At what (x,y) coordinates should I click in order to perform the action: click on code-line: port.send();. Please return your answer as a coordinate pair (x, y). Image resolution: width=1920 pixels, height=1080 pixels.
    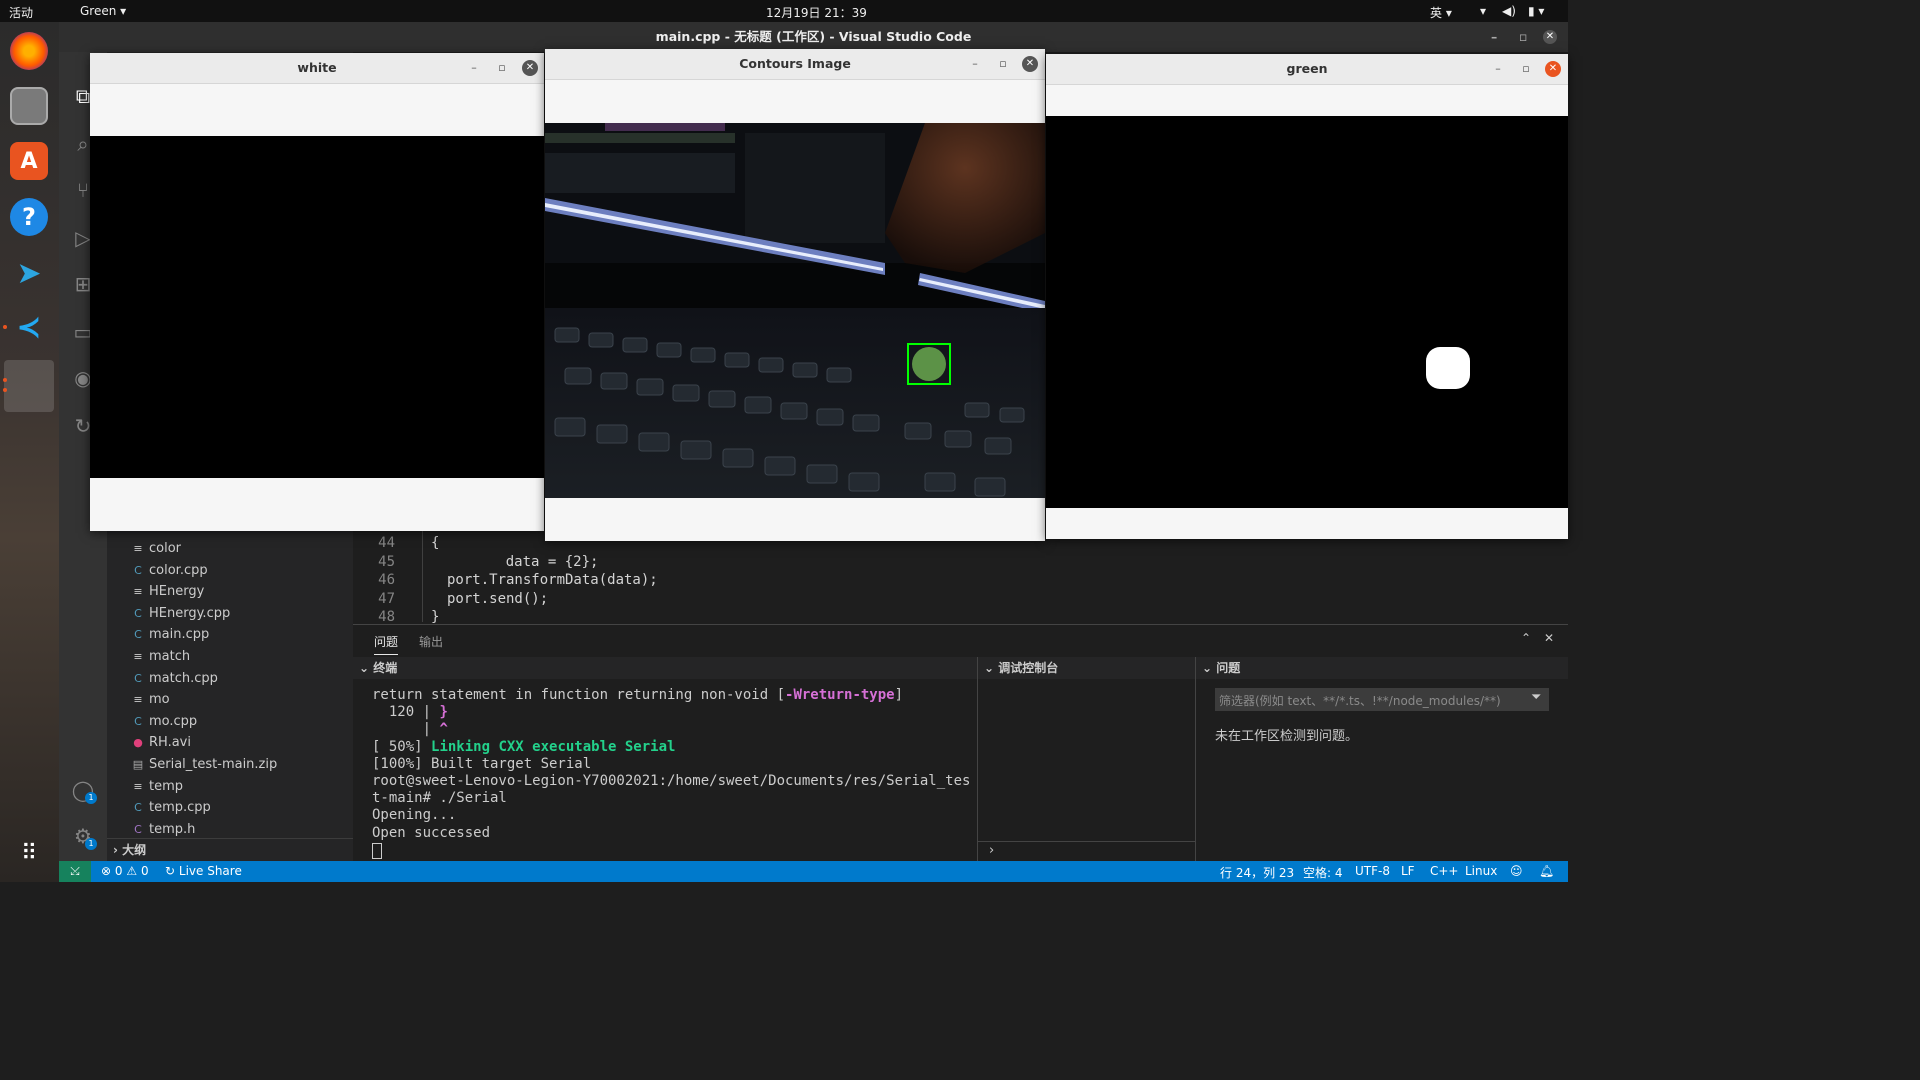
    Looking at the image, I should click on (498, 598).